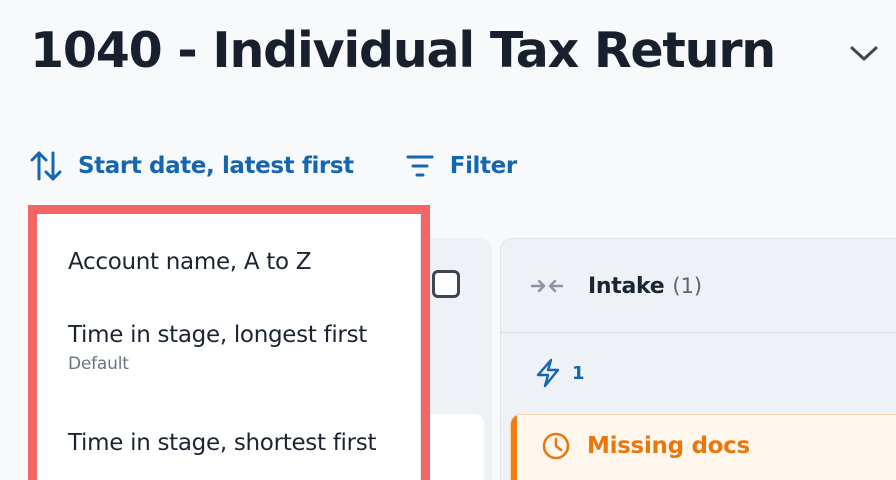 The image size is (896, 480). I want to click on column-count: (1), so click(687, 286).